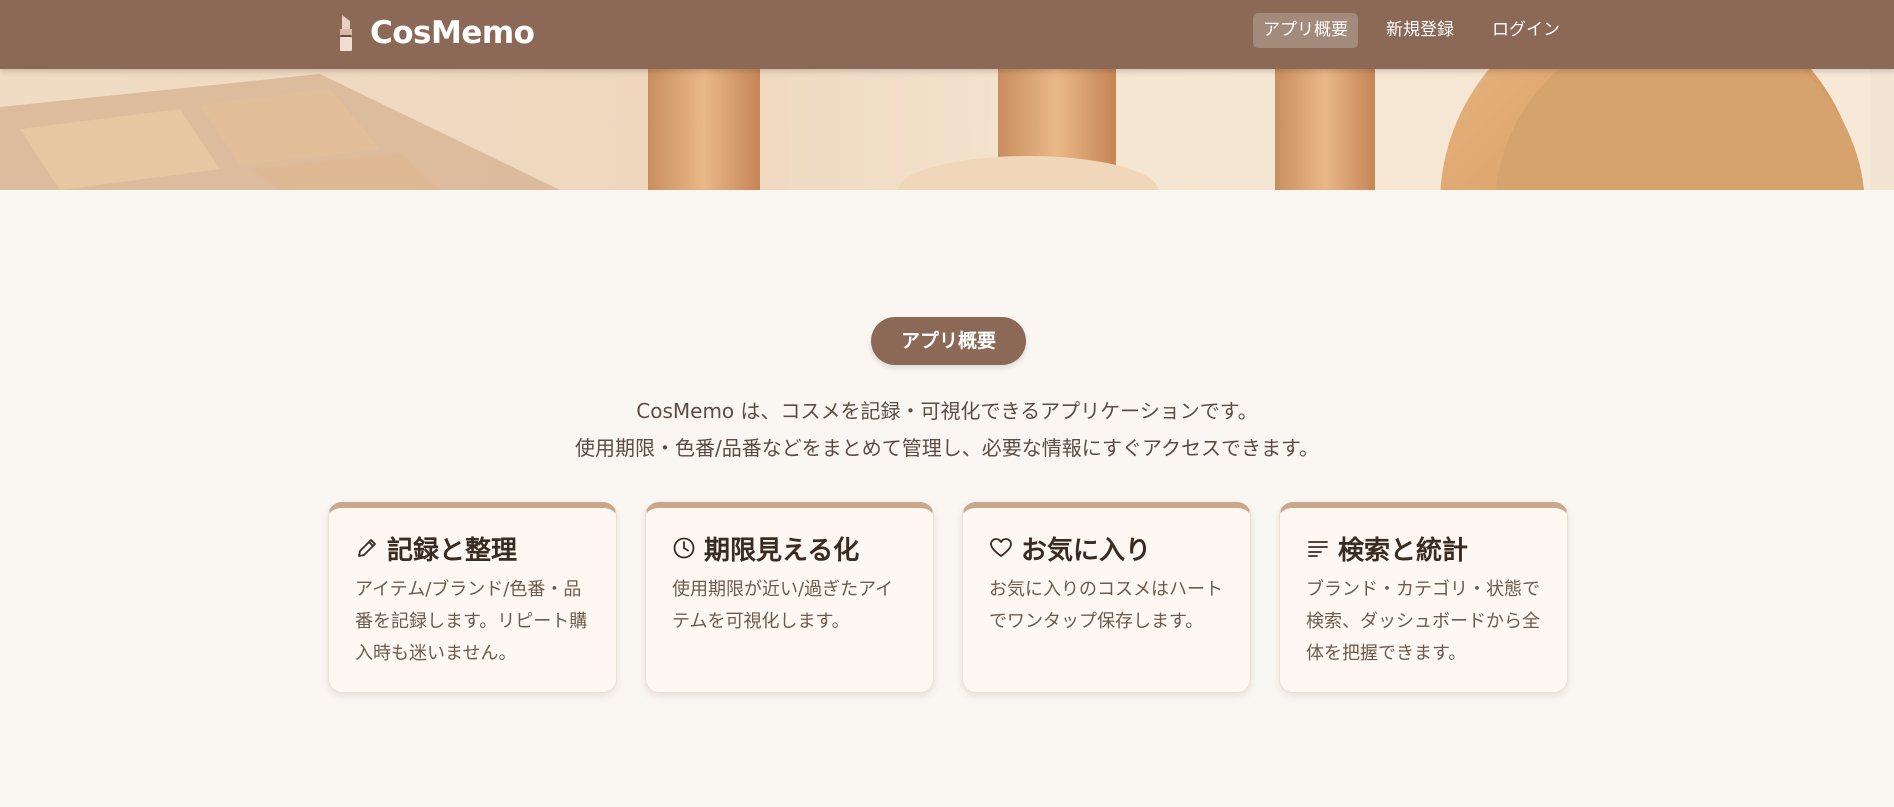  I want to click on feature-card-expiry: 期限見える化 使用期限が近い/過ぎたアイテムを可視化します。, so click(789, 597).